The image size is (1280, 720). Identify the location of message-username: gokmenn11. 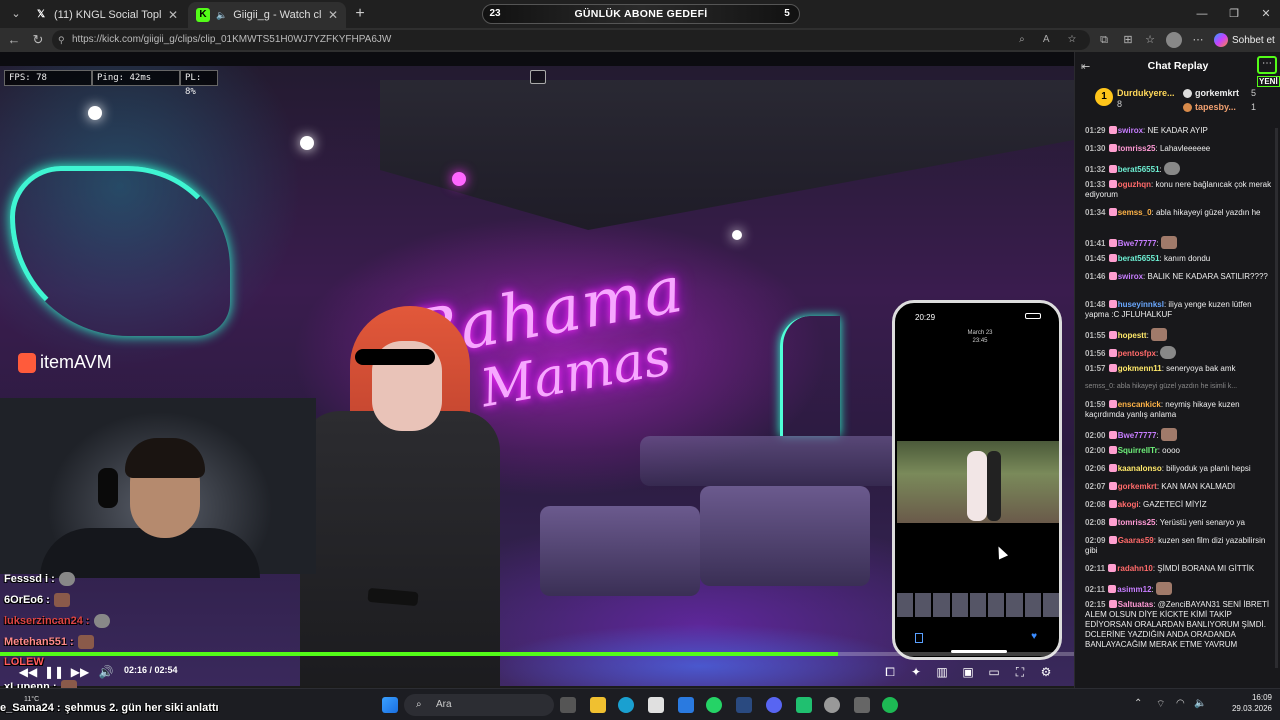
(1140, 368).